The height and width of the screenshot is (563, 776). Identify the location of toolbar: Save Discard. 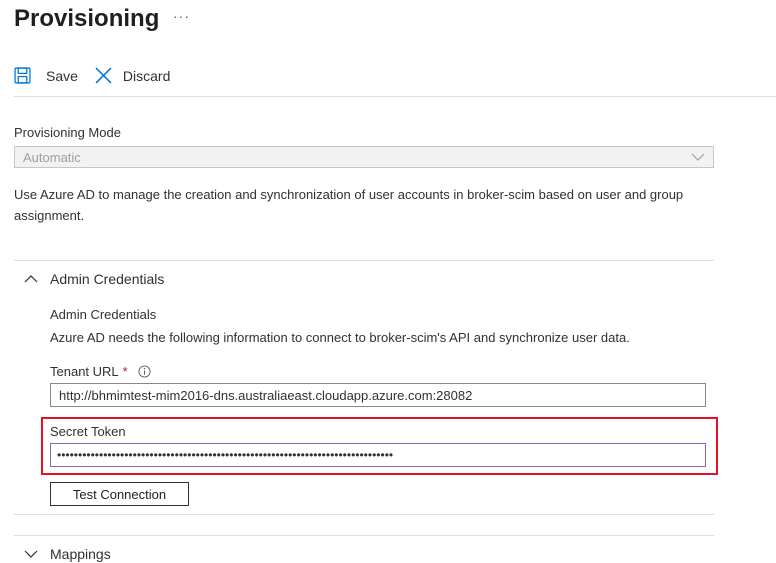
(92, 76).